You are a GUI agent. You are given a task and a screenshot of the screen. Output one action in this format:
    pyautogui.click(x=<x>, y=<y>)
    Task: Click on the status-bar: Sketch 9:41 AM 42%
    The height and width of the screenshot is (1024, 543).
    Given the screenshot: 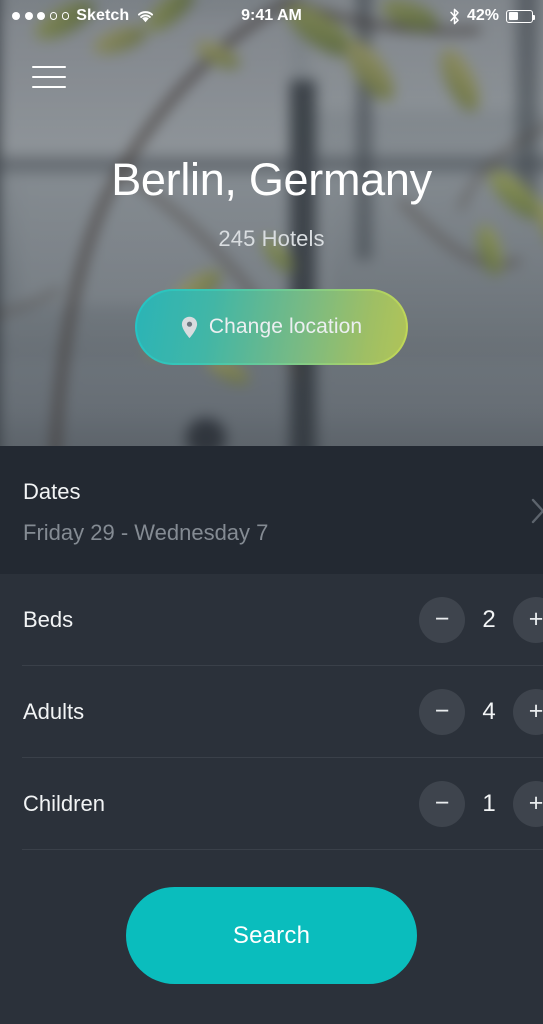 What is the action you would take?
    pyautogui.click(x=271, y=16)
    